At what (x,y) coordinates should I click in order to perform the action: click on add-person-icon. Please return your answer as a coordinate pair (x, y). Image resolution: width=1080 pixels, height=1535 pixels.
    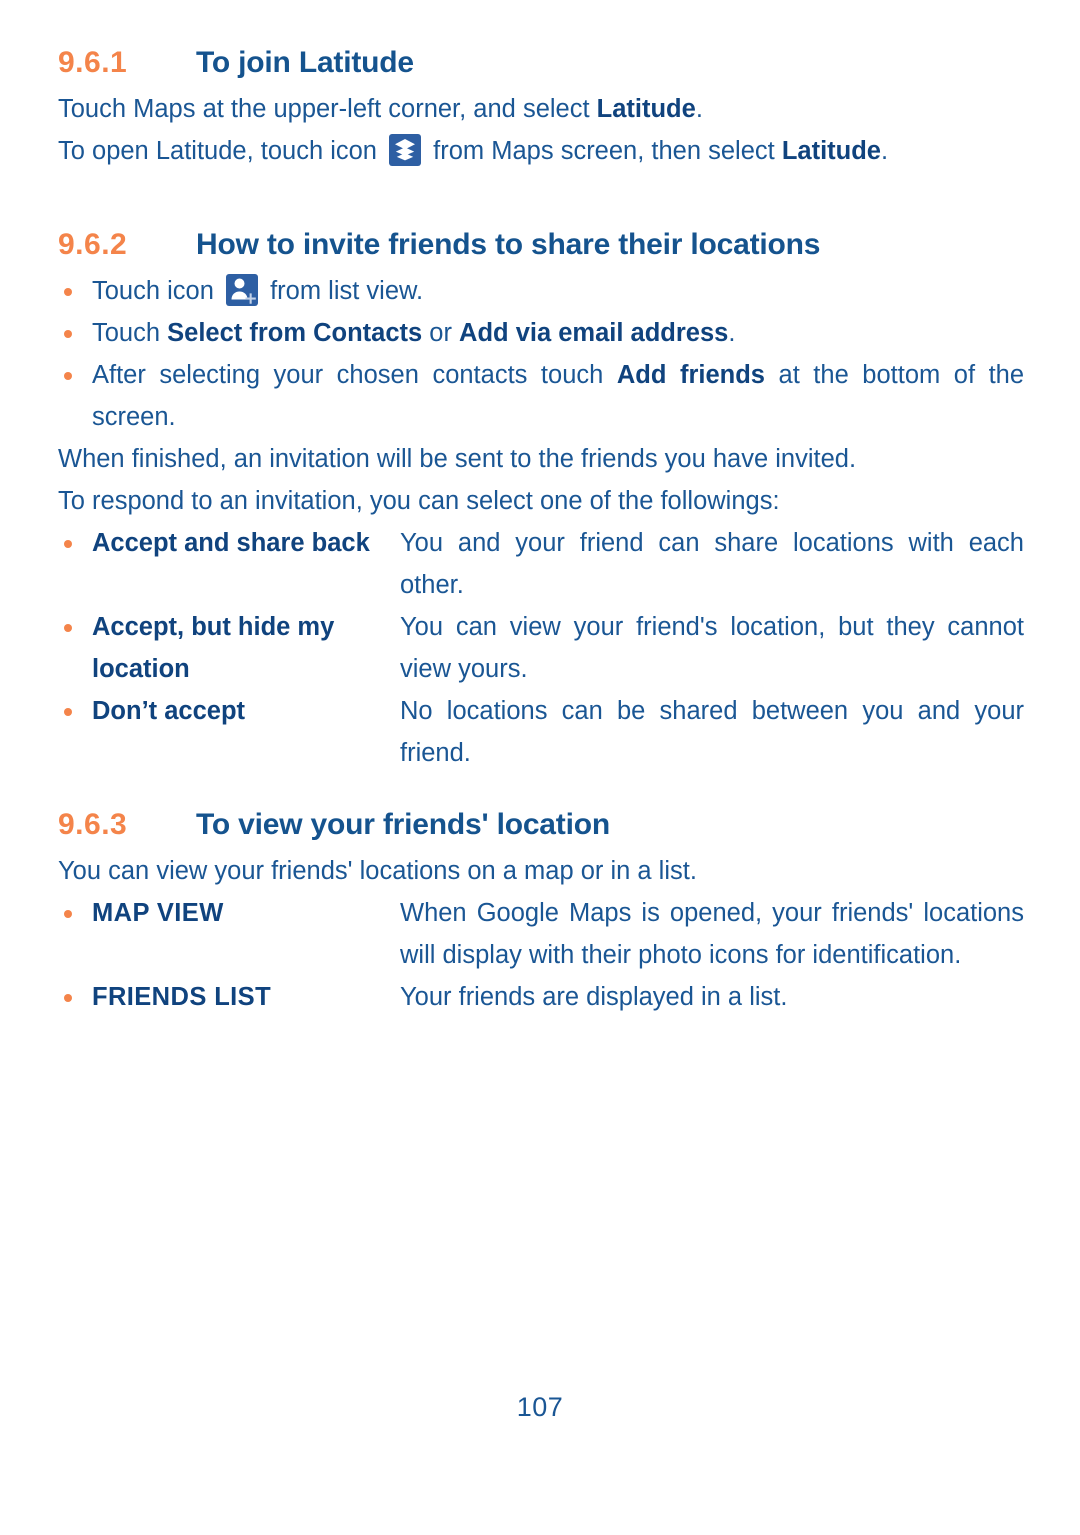
    Looking at the image, I should click on (242, 290).